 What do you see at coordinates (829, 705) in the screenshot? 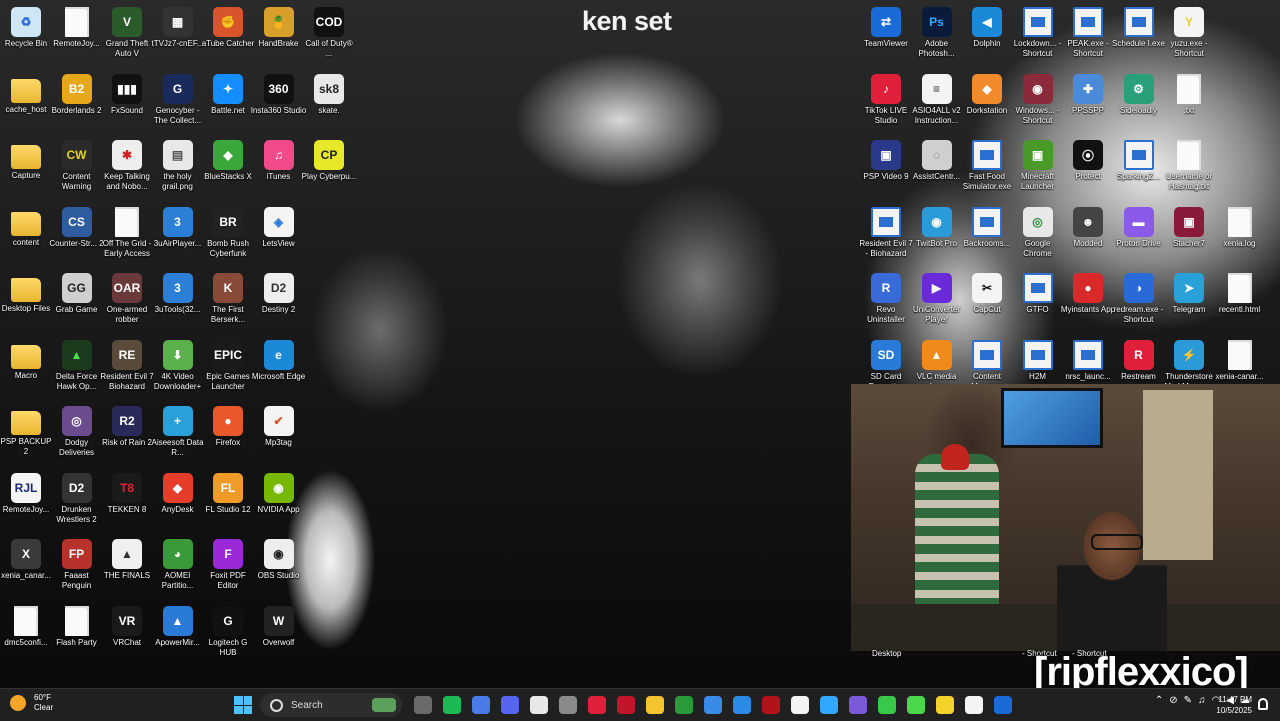
I see `taskbar-photoshop-icon` at bounding box center [829, 705].